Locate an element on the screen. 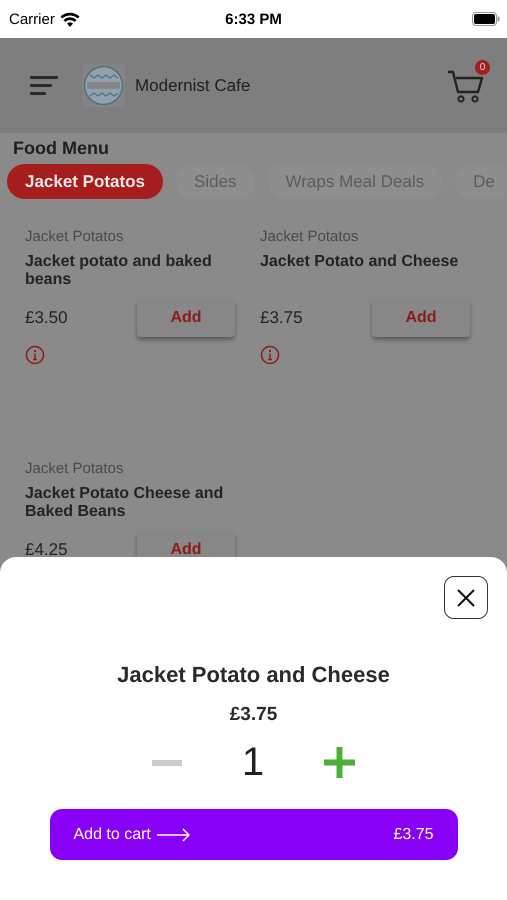 Image resolution: width=507 pixels, height=900 pixels. carrier-name: Carrier is located at coordinates (32, 19).